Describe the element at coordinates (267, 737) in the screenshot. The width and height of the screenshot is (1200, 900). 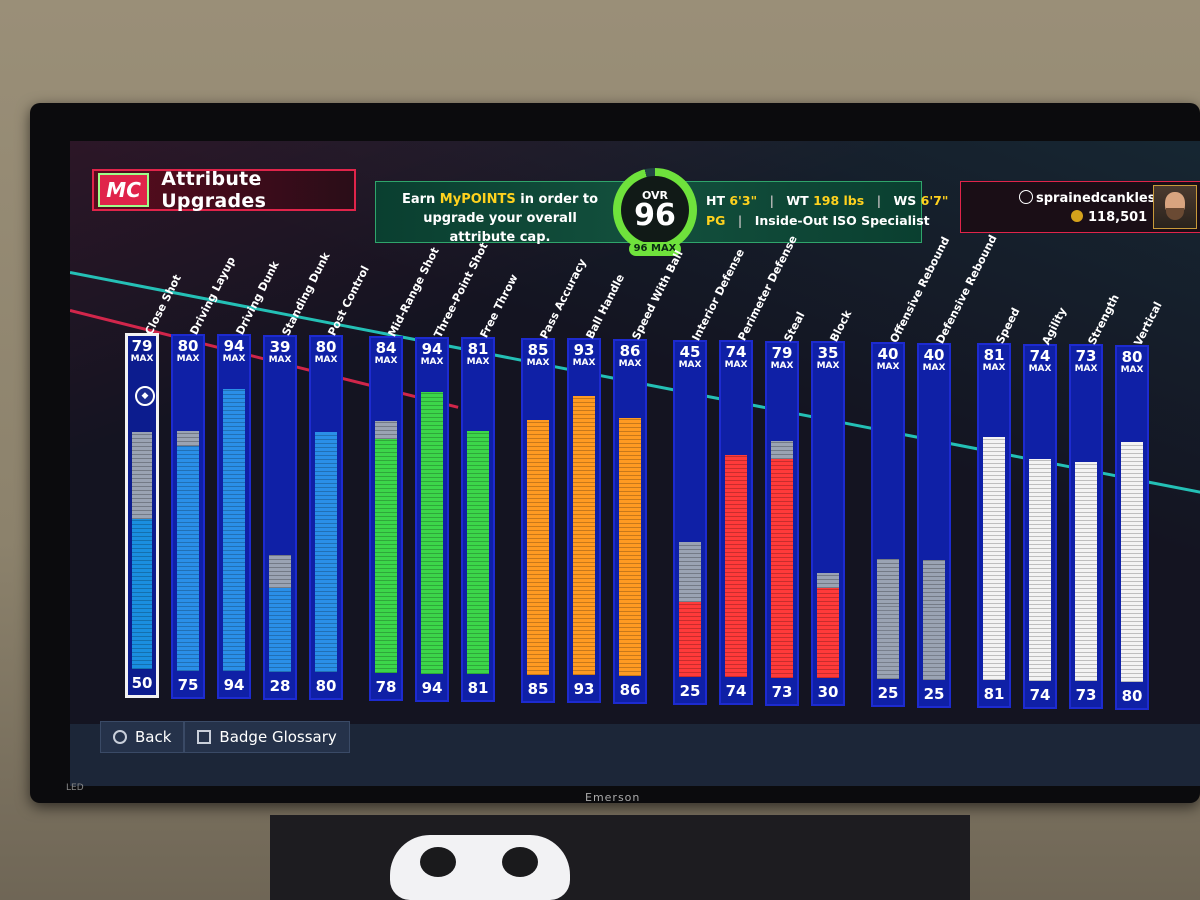
I see `badge-glossary-button: Badge Glossary` at that location.